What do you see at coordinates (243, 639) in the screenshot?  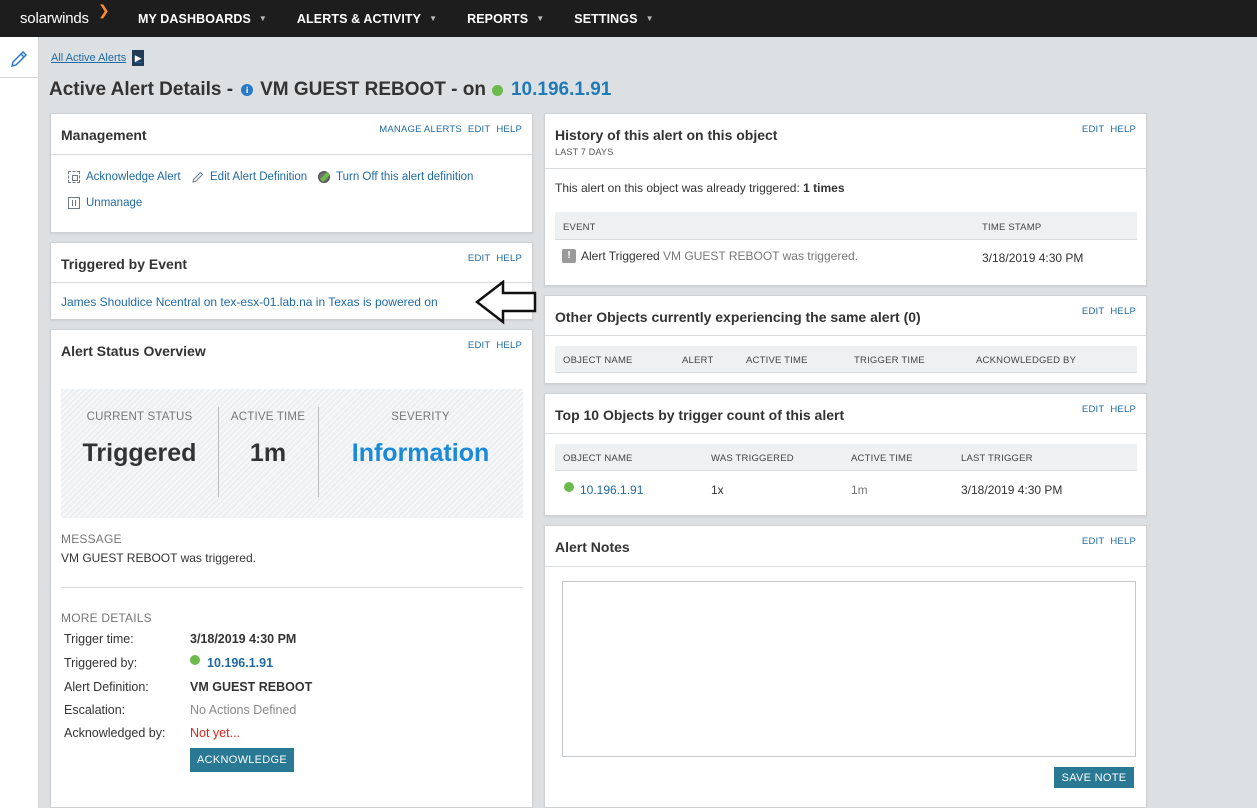 I see `detail-value: 3/18/2019 4:30 PM` at bounding box center [243, 639].